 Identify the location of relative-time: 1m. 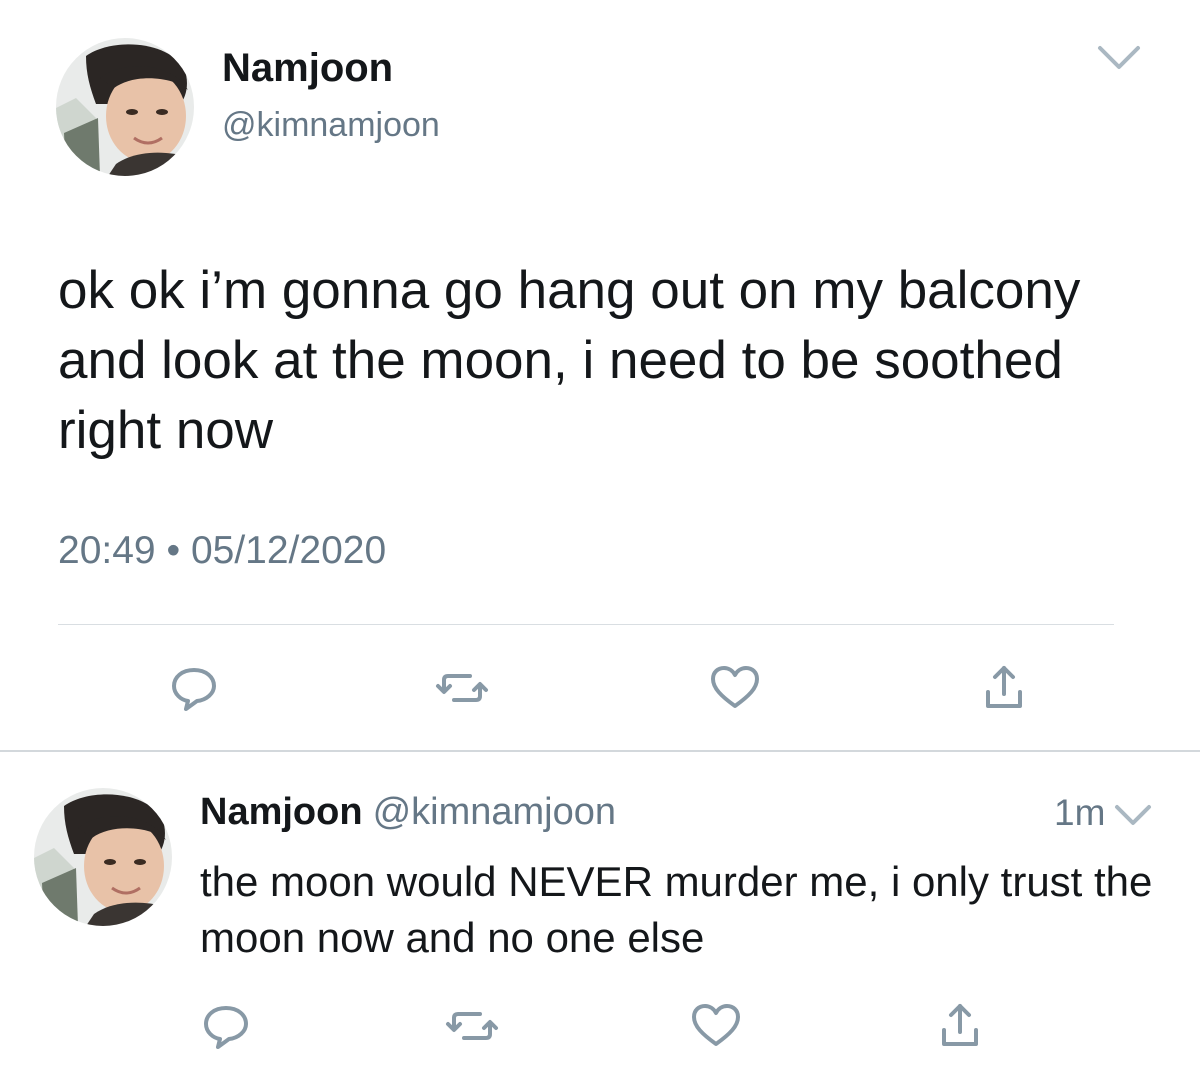
(1079, 813).